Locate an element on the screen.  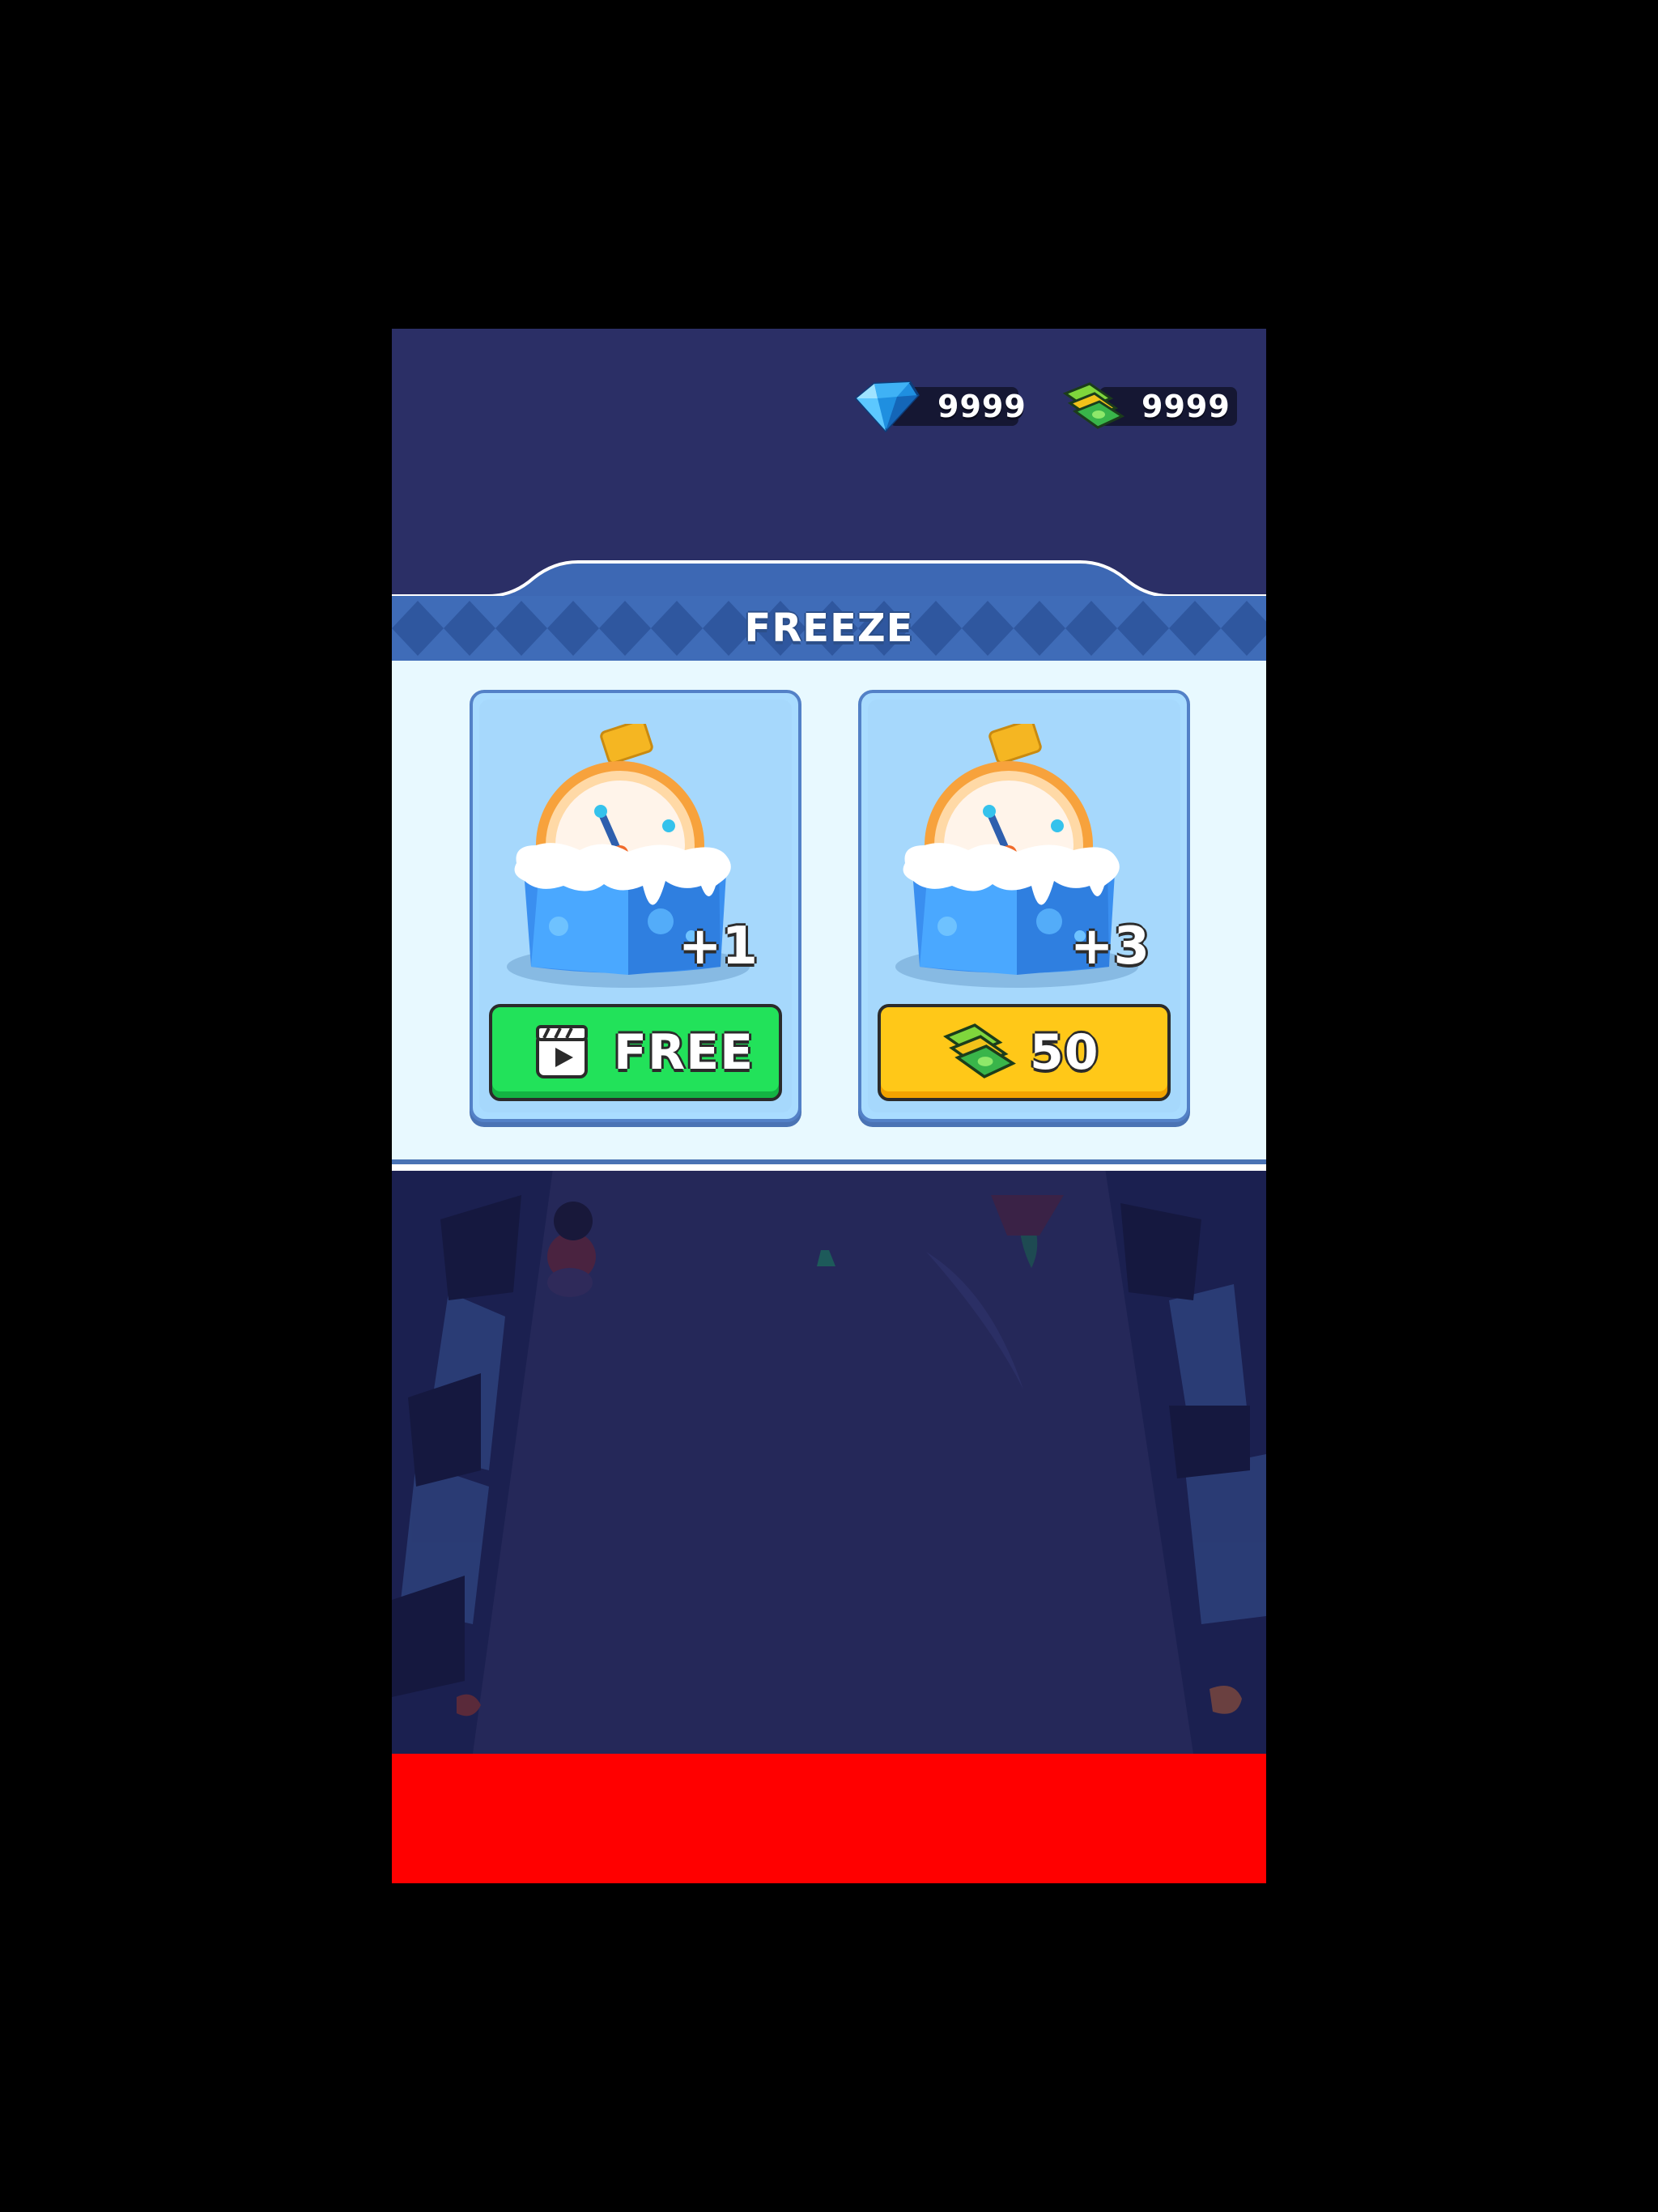
gem-icon is located at coordinates (887, 406).